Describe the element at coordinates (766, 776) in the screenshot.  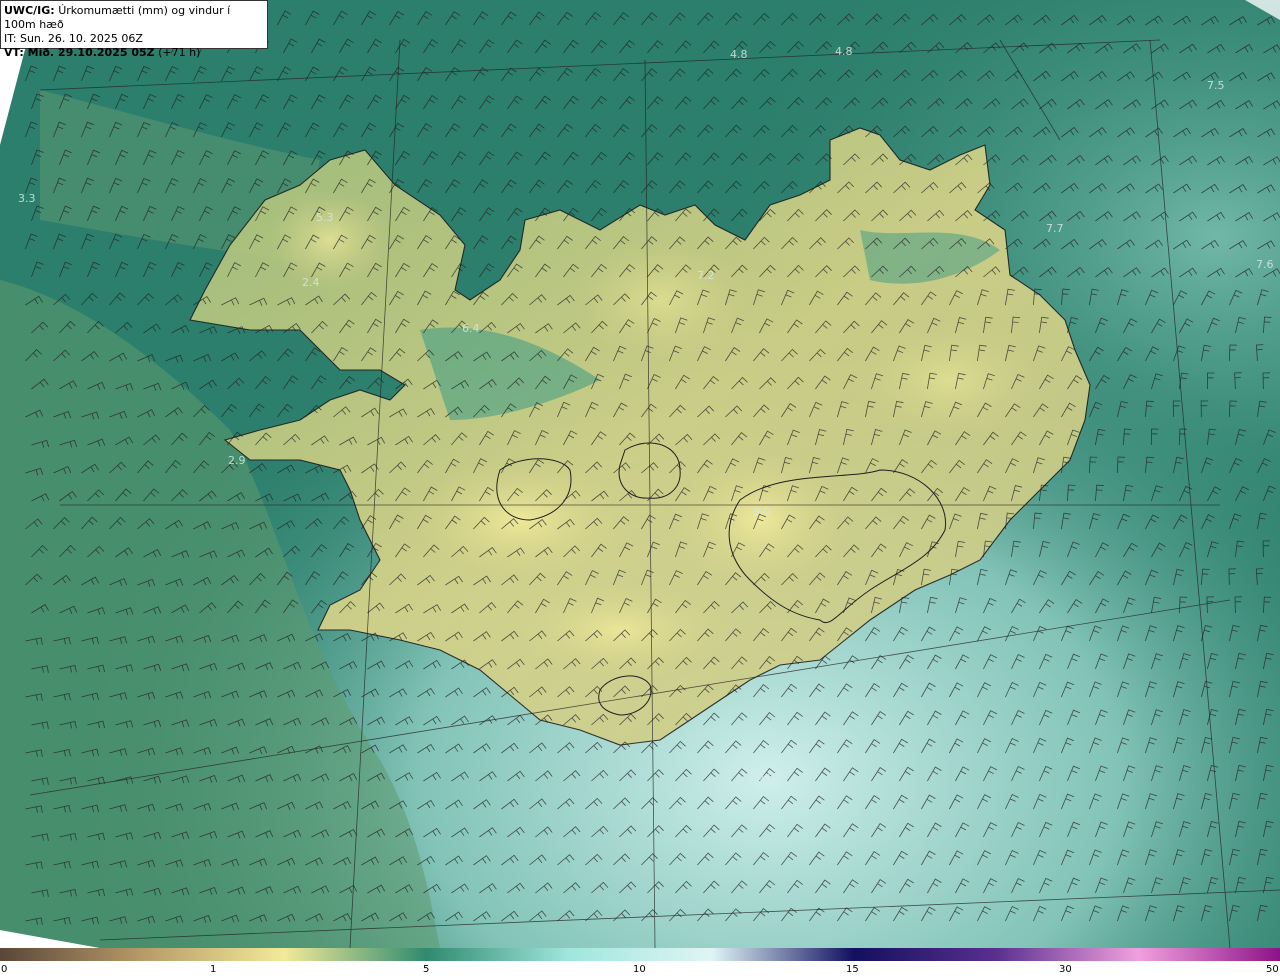
I see `field-value-label: 9.9` at that location.